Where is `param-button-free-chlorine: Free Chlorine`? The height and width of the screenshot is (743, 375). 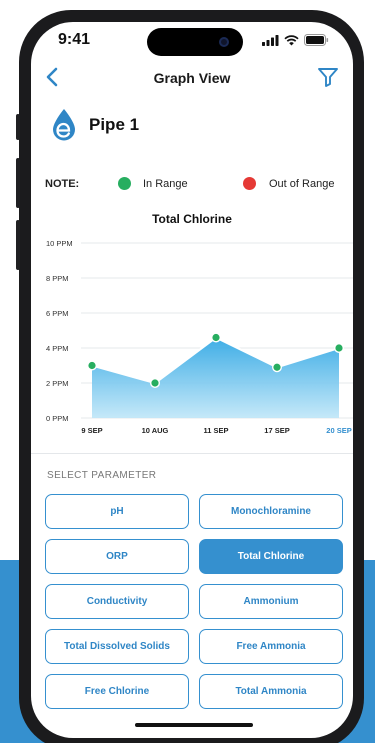 param-button-free-chlorine: Free Chlorine is located at coordinates (117, 691).